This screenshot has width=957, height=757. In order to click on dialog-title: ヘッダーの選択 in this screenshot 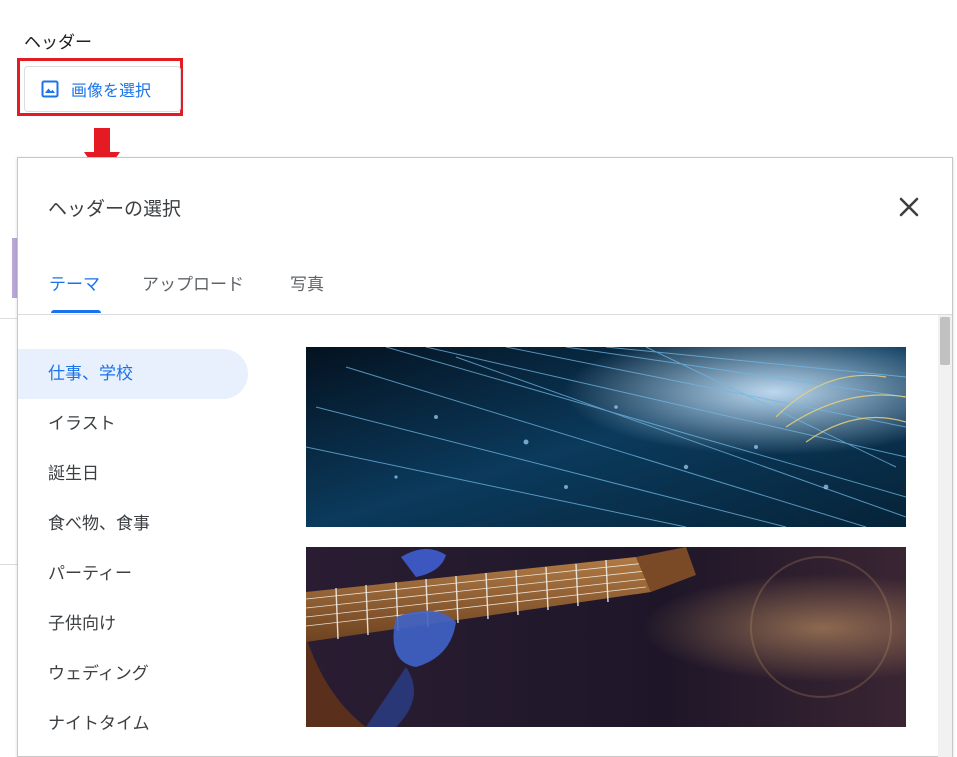, I will do `click(115, 209)`.